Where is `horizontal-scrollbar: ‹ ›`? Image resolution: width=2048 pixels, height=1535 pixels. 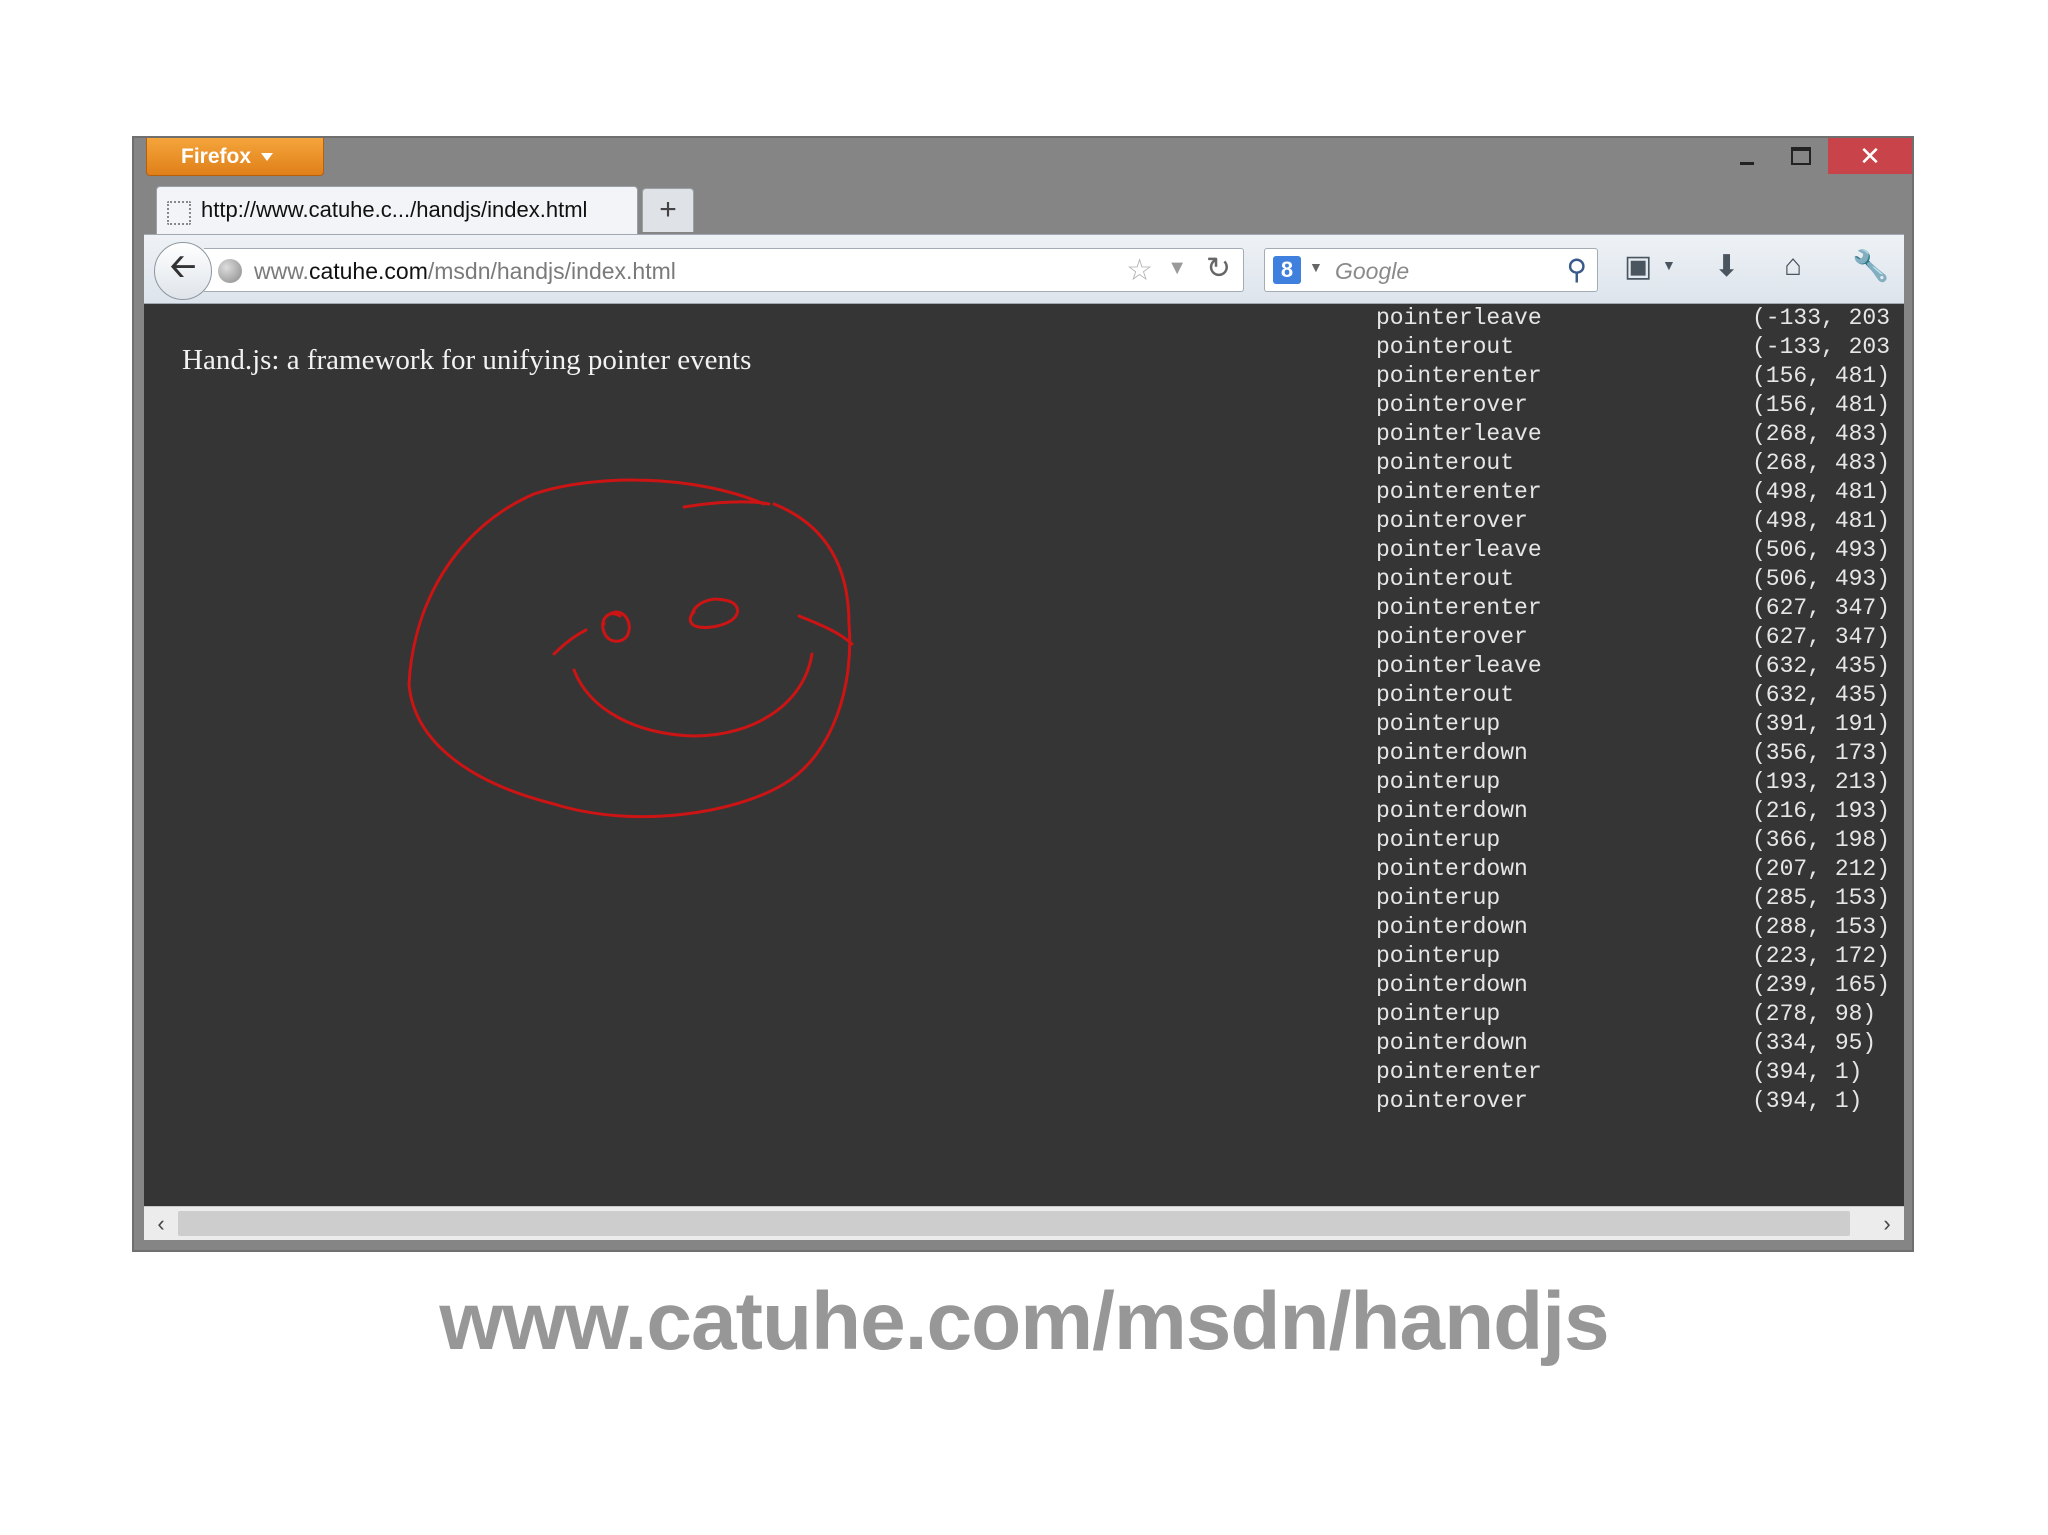 horizontal-scrollbar: ‹ › is located at coordinates (1024, 1223).